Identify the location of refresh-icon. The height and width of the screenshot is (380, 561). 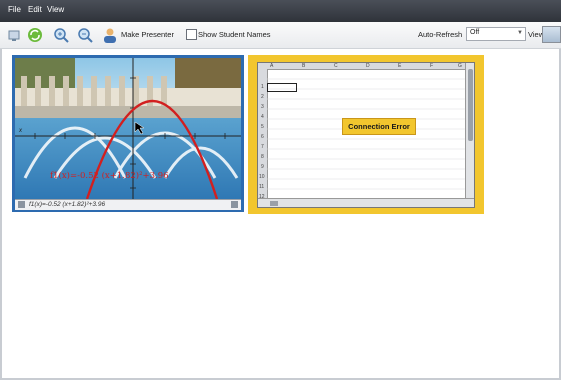
(35, 35).